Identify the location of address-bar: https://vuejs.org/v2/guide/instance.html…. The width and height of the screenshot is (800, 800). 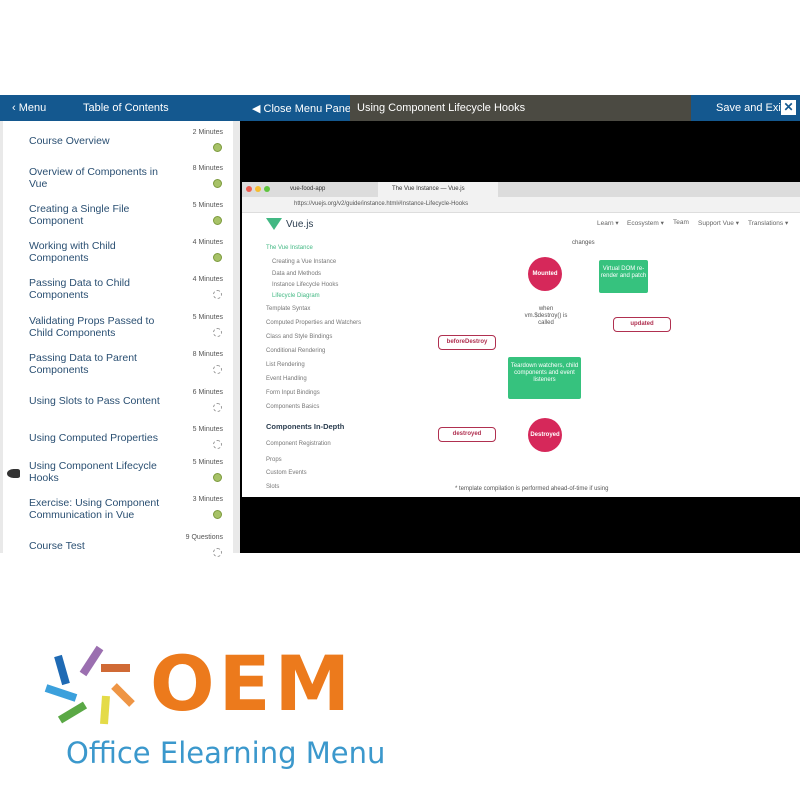
(521, 205).